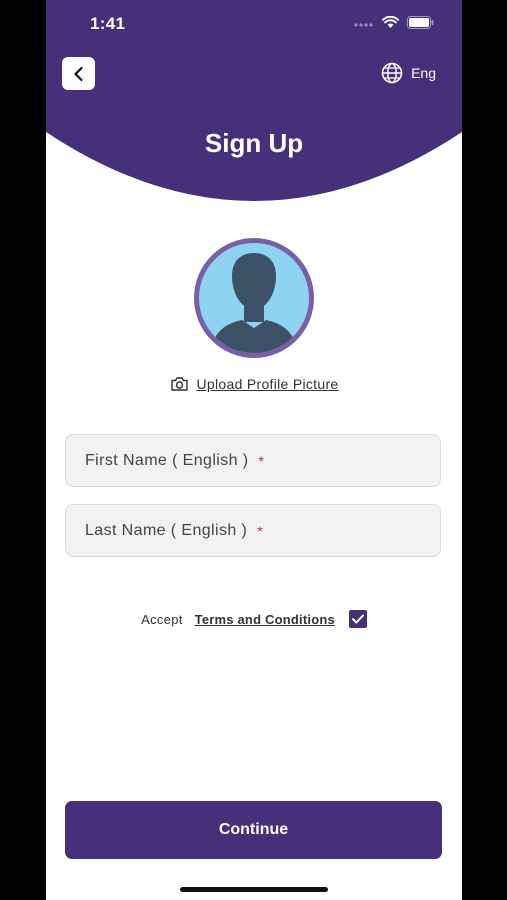  I want to click on checkmark-icon, so click(357, 619).